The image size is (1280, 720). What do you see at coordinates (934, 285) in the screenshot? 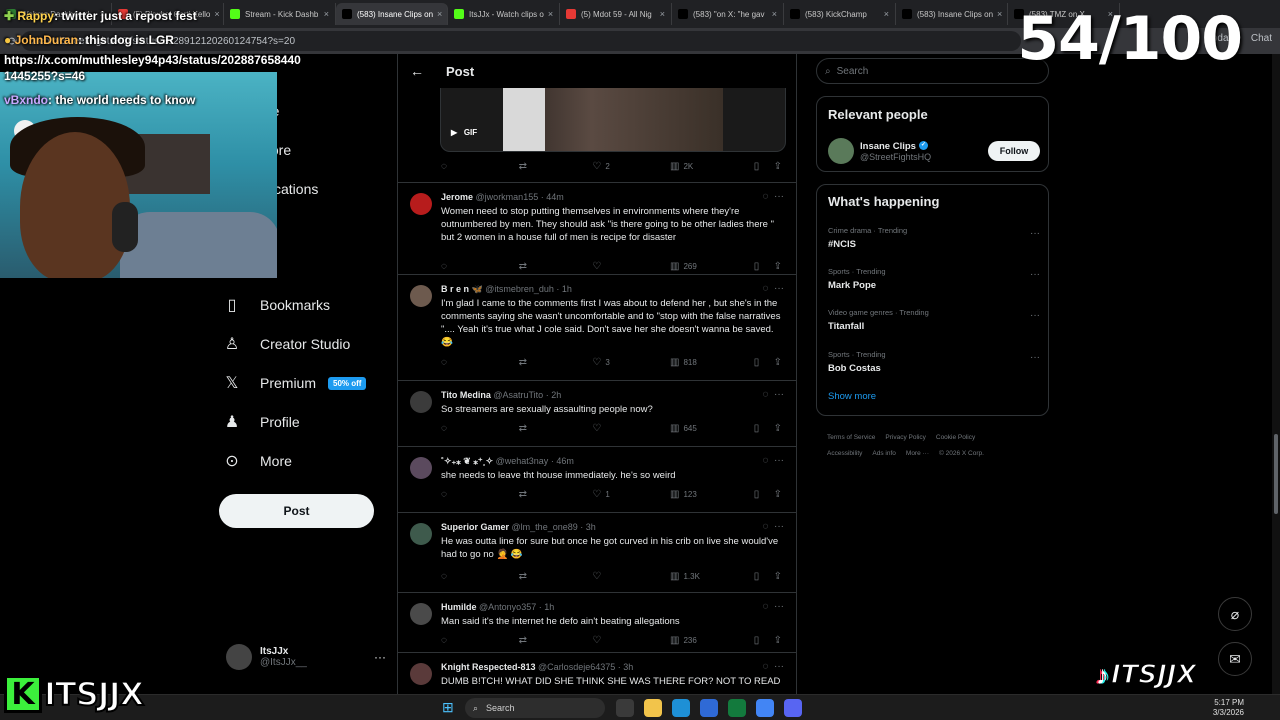
I see `trend-item: Sports · Trending Mark Pope ···` at bounding box center [934, 285].